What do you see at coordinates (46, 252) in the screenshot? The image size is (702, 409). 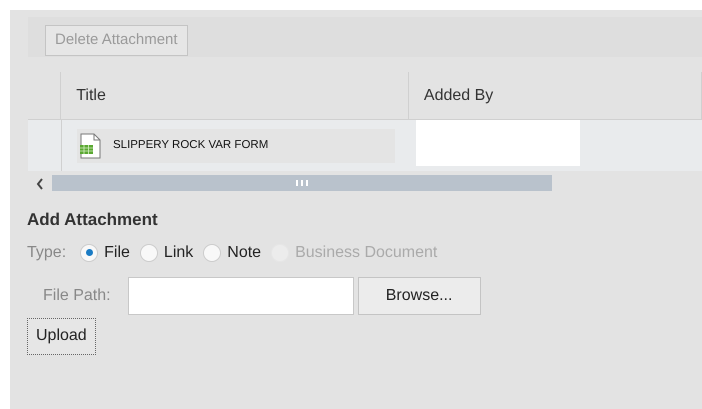 I see `type-label: Type:` at bounding box center [46, 252].